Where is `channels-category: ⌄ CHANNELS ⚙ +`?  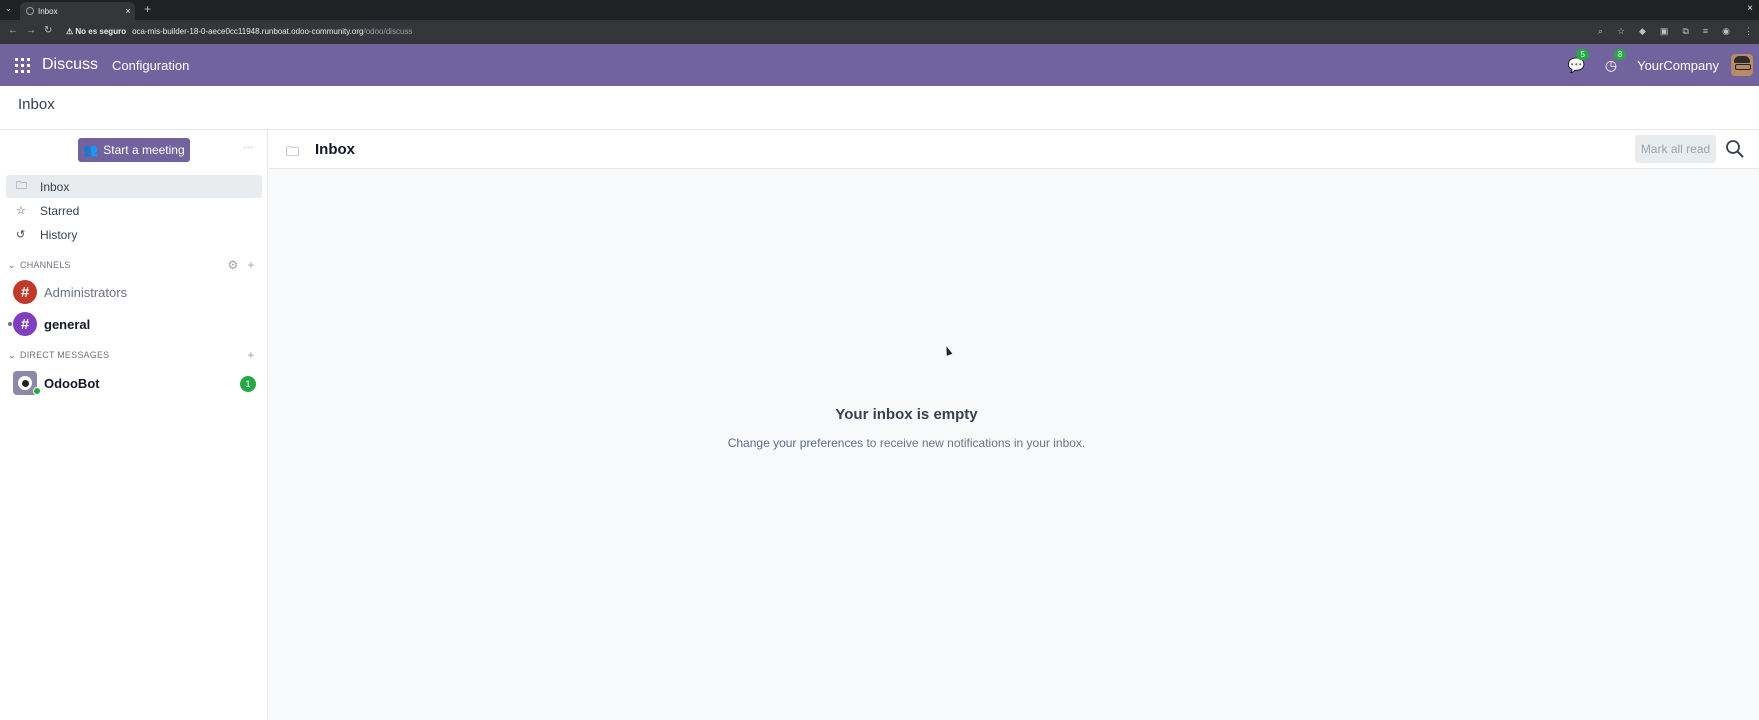 channels-category: ⌄ CHANNELS ⚙ + is located at coordinates (134, 265).